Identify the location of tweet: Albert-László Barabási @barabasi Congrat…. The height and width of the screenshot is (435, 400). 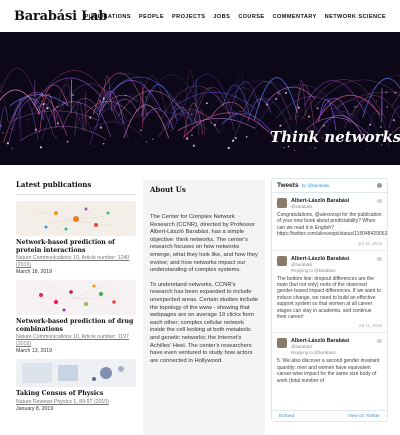
(329, 222).